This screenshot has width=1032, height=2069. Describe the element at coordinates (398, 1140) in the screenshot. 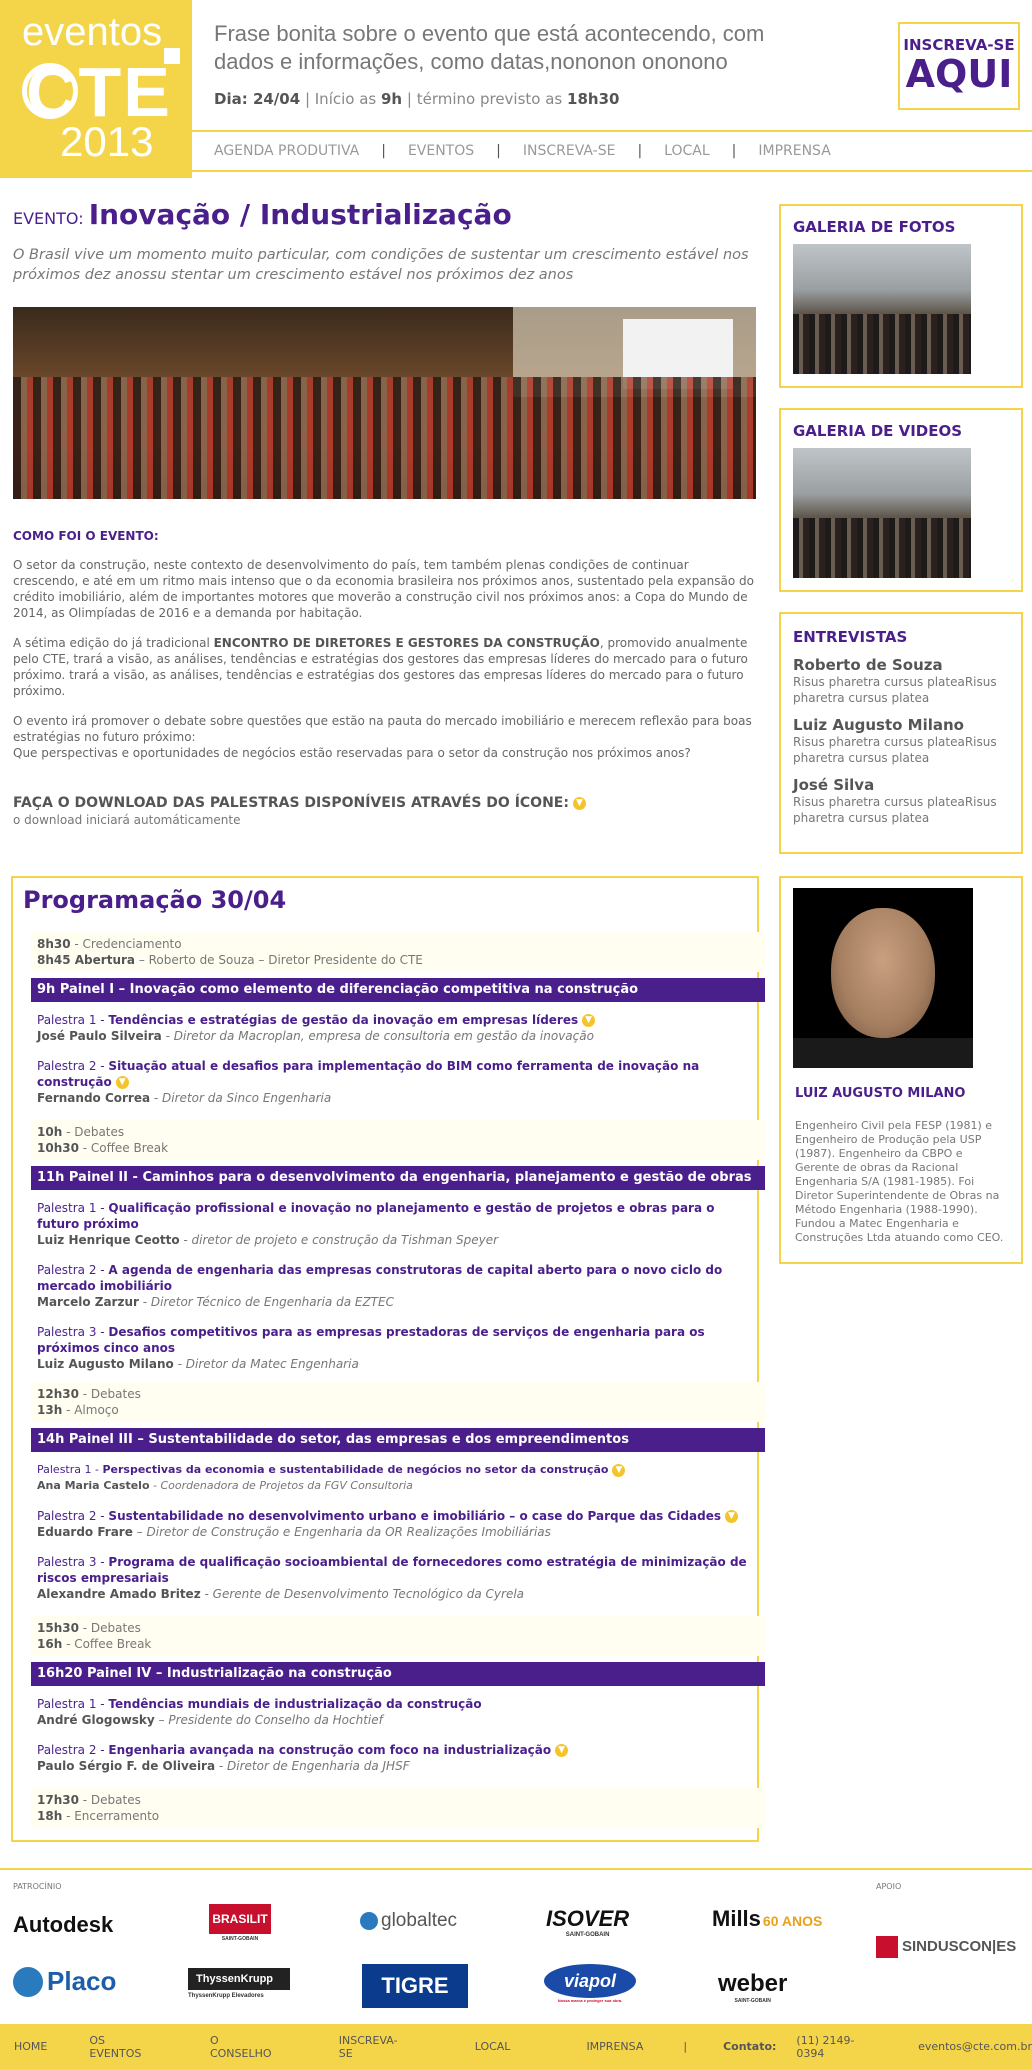

I see `schedule-block: 10h - Debates 10h30 - Coffee Break` at that location.